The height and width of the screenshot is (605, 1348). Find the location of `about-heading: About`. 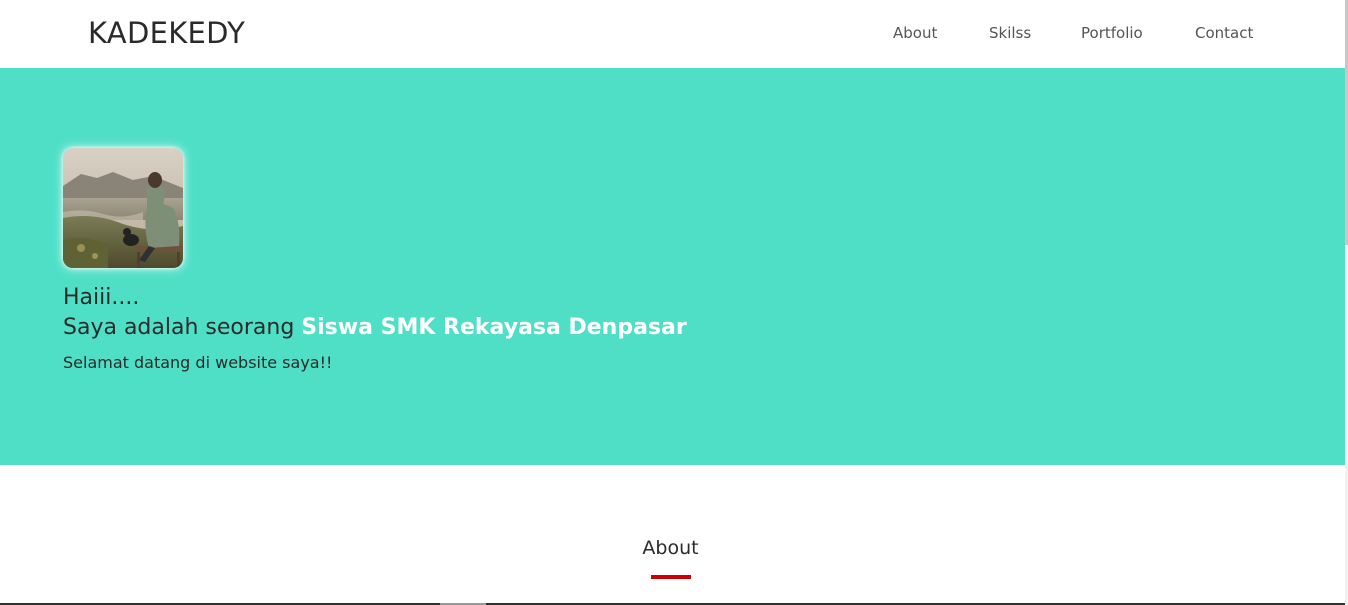

about-heading: About is located at coordinates (670, 548).